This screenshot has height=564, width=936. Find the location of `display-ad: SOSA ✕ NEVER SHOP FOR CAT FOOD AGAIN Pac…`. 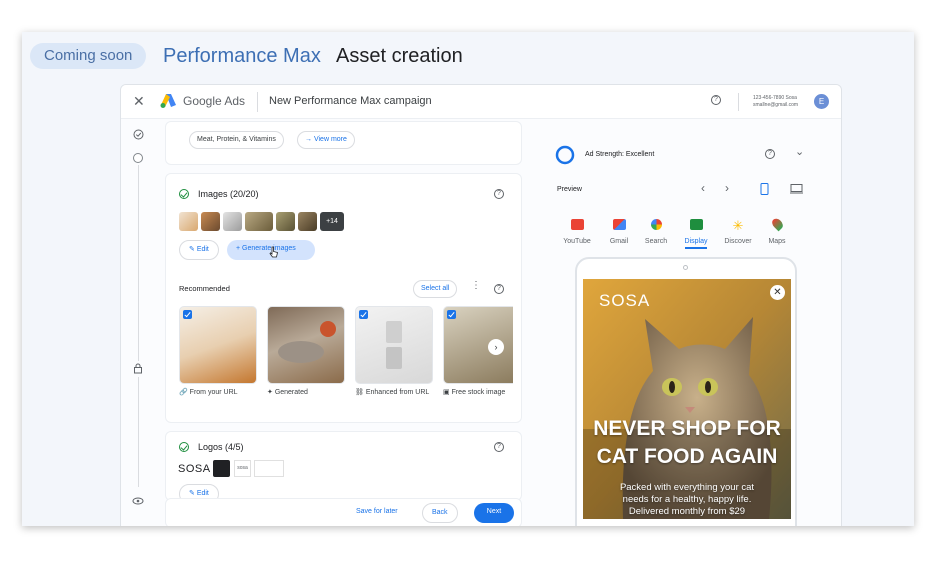

display-ad: SOSA ✕ NEVER SHOP FOR CAT FOOD AGAIN Pac… is located at coordinates (687, 399).